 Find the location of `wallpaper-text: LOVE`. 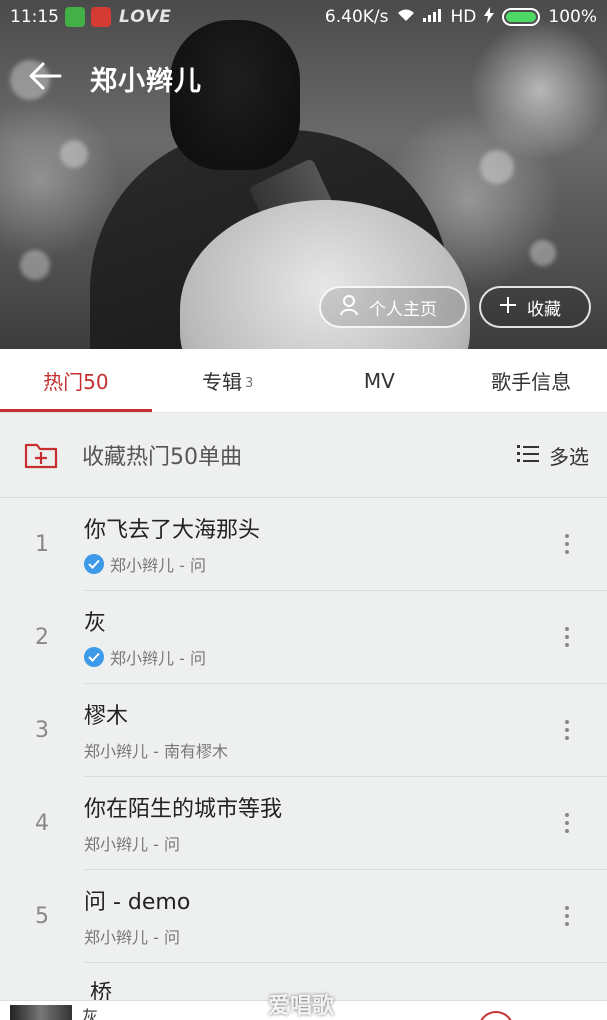

wallpaper-text: LOVE is located at coordinates (145, 17).